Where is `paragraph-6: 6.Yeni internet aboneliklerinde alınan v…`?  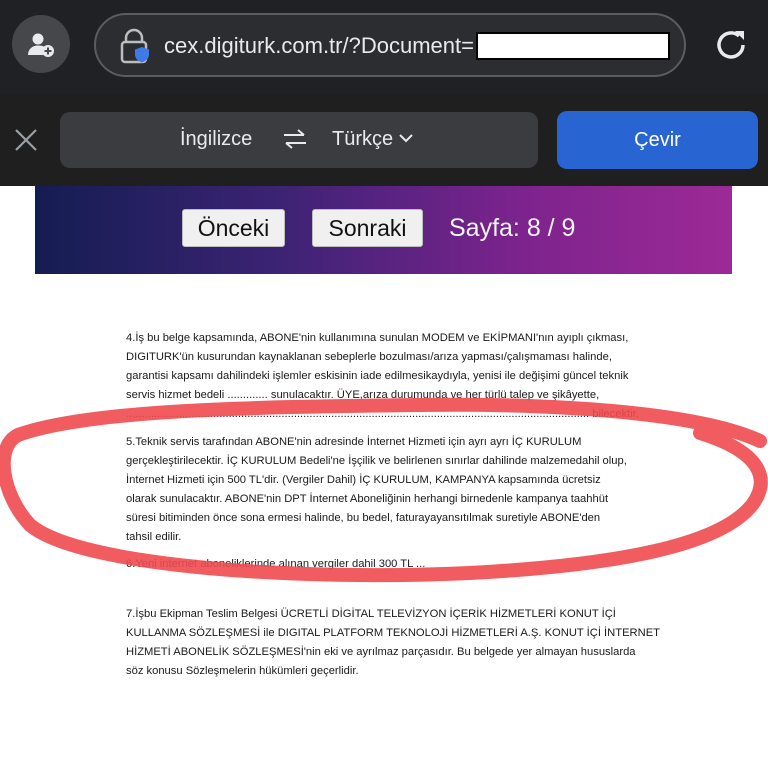 paragraph-6: 6.Yeni internet aboneliklerinde alınan v… is located at coordinates (416, 564).